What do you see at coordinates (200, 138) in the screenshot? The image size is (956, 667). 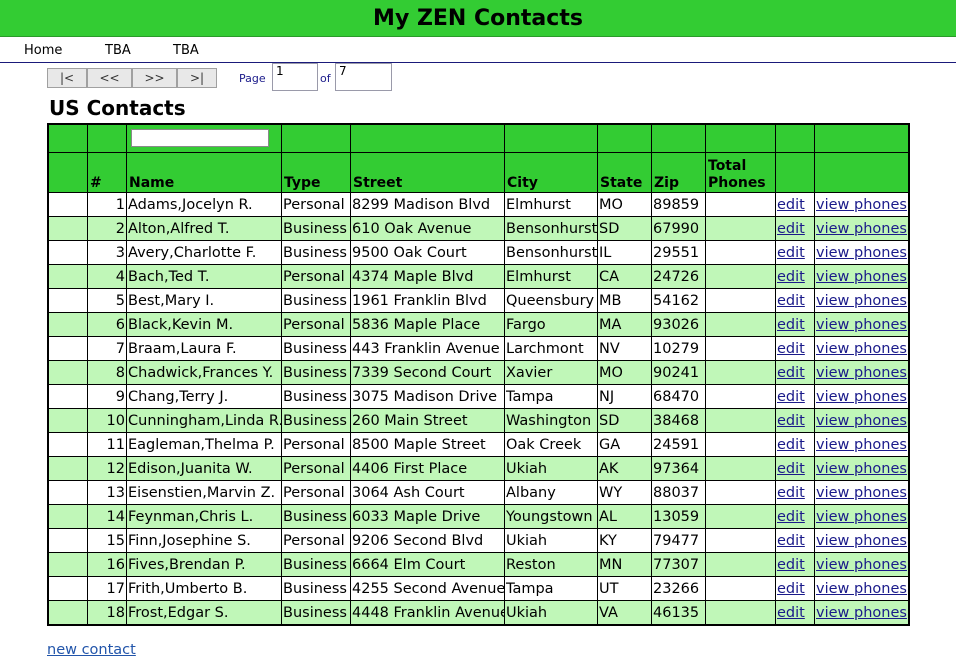 I see `name-filter-input` at bounding box center [200, 138].